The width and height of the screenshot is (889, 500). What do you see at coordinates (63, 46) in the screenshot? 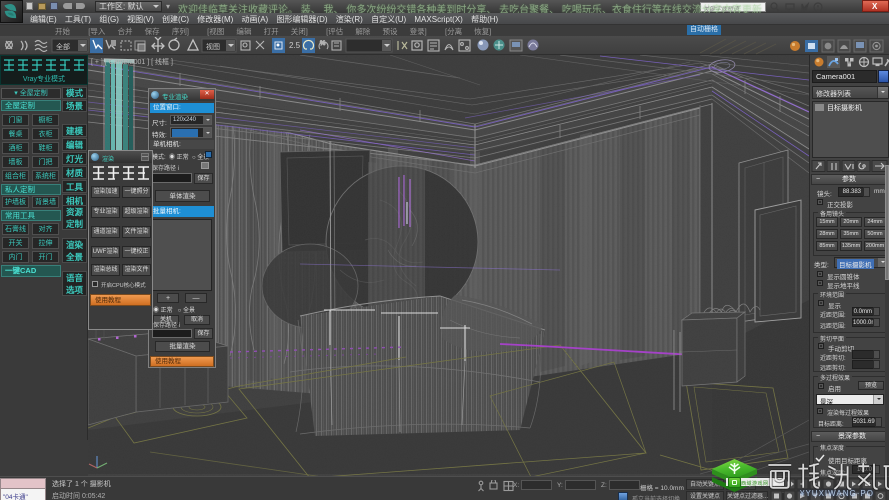
I see `svg-text: 全部` at bounding box center [63, 46].